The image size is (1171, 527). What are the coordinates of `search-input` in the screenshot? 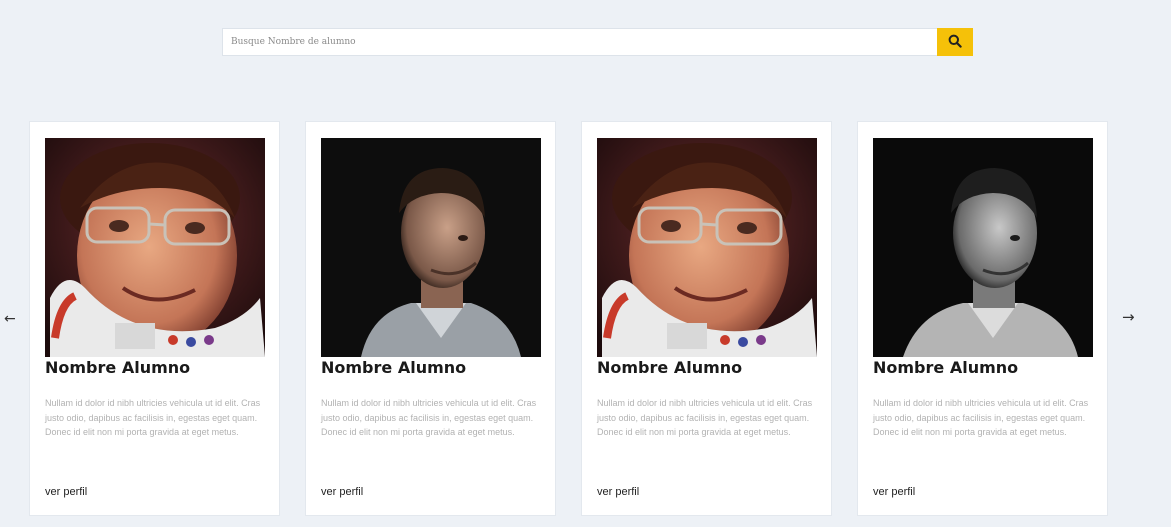 It's located at (579, 42).